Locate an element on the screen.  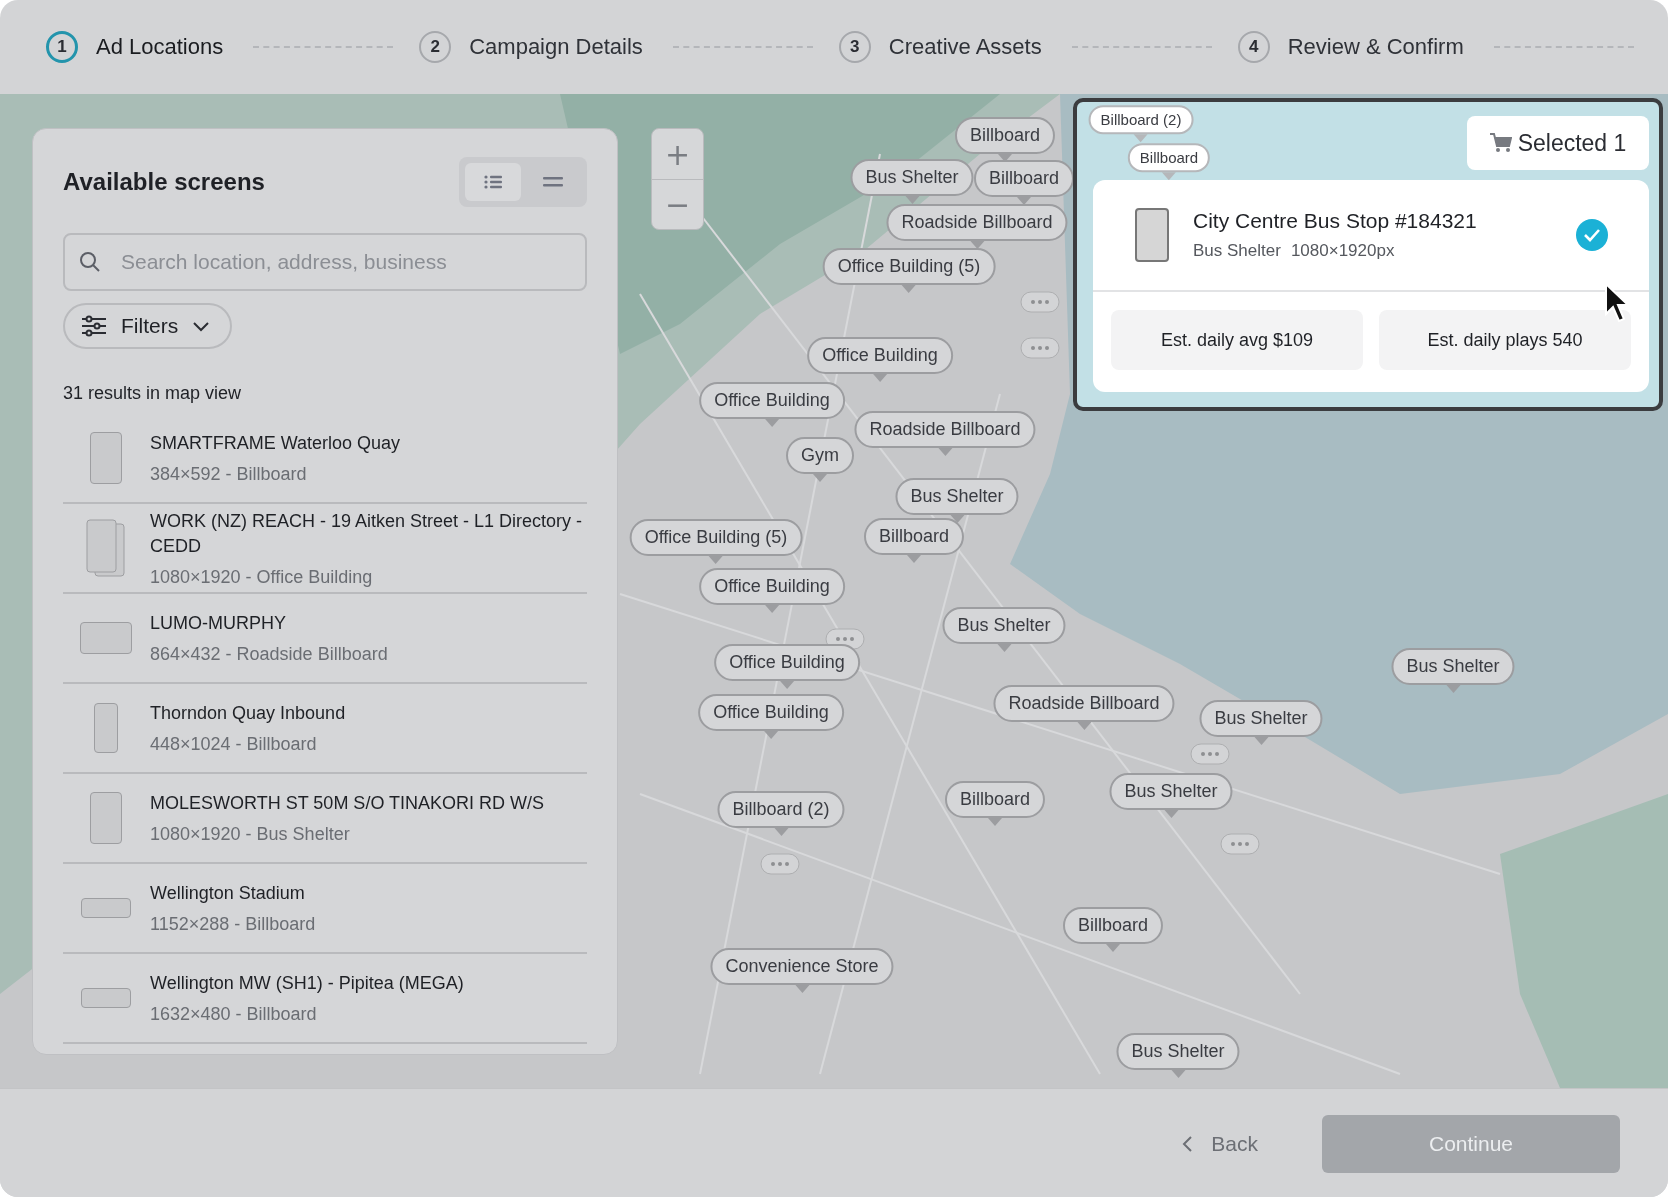
screen-name: Wellington Stadium is located at coordinates (228, 893).